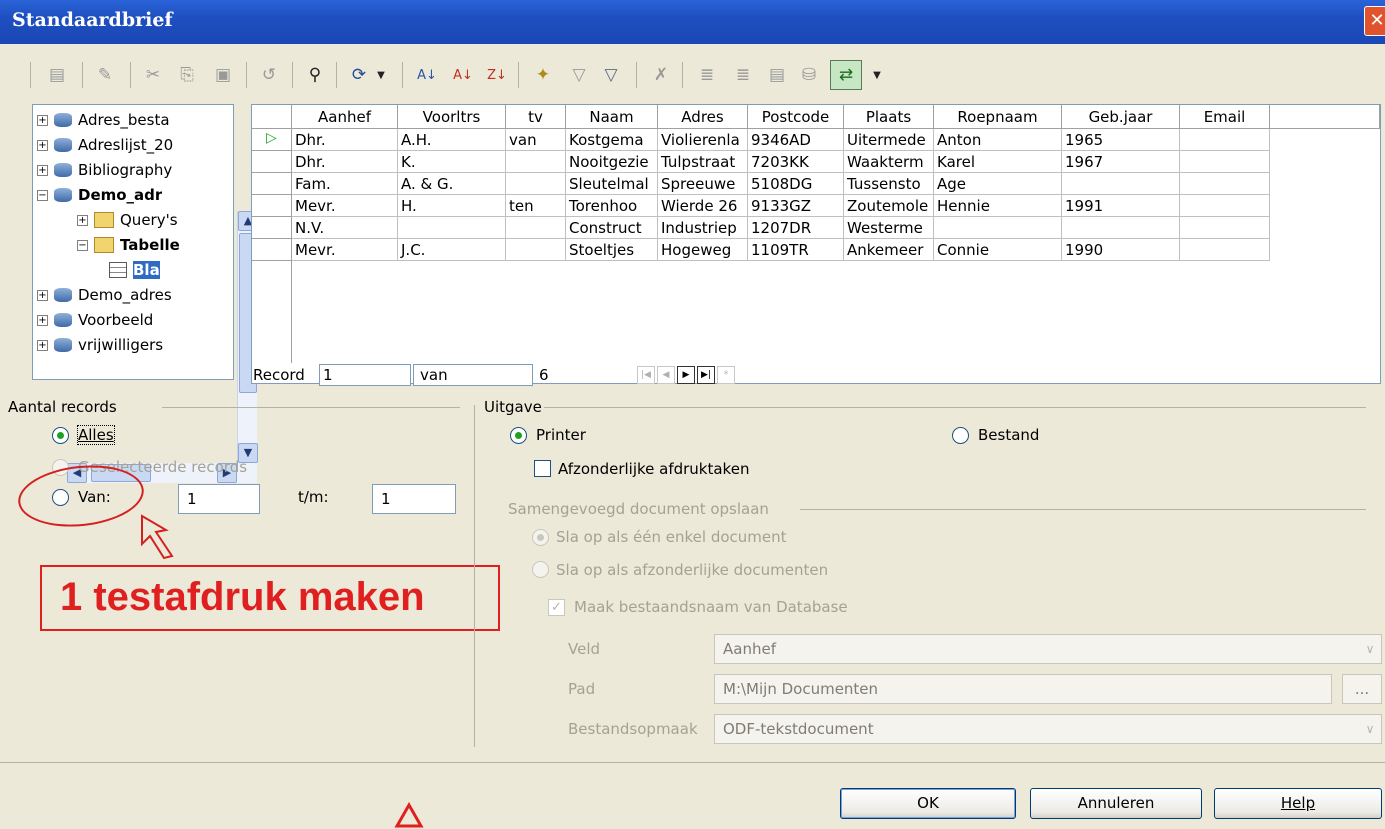 The height and width of the screenshot is (829, 1385). I want to click on column-header: Email, so click(1225, 117).